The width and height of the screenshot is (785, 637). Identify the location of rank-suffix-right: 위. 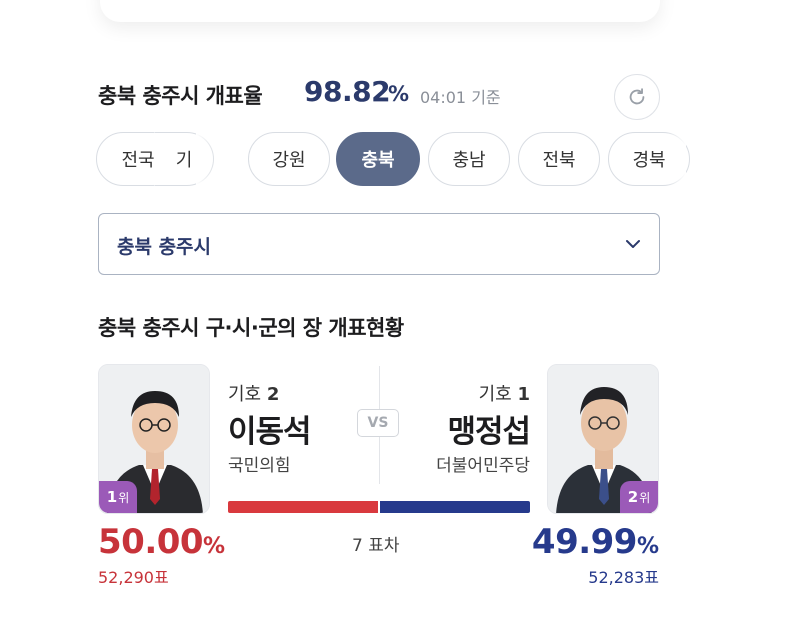
(645, 497).